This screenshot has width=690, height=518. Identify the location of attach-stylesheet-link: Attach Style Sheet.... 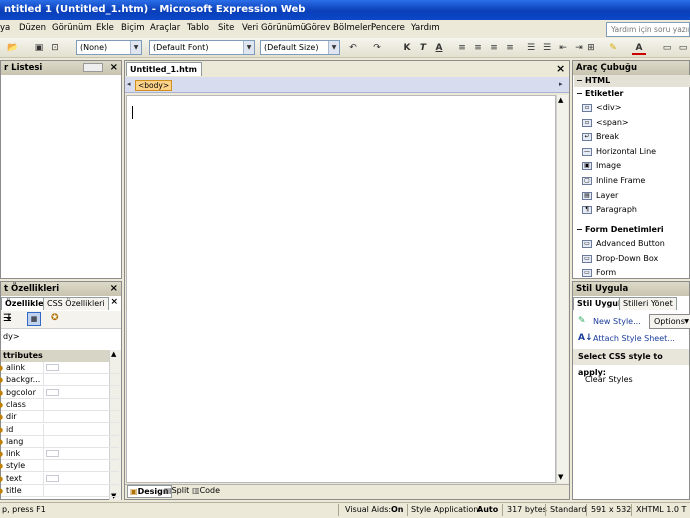
(634, 338).